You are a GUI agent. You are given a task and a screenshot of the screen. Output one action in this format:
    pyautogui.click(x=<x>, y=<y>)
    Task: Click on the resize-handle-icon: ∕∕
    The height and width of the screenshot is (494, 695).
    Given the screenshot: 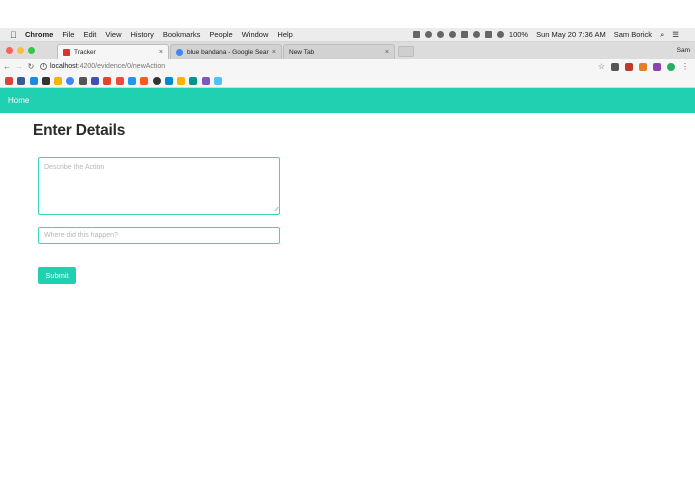 What is the action you would take?
    pyautogui.click(x=277, y=210)
    